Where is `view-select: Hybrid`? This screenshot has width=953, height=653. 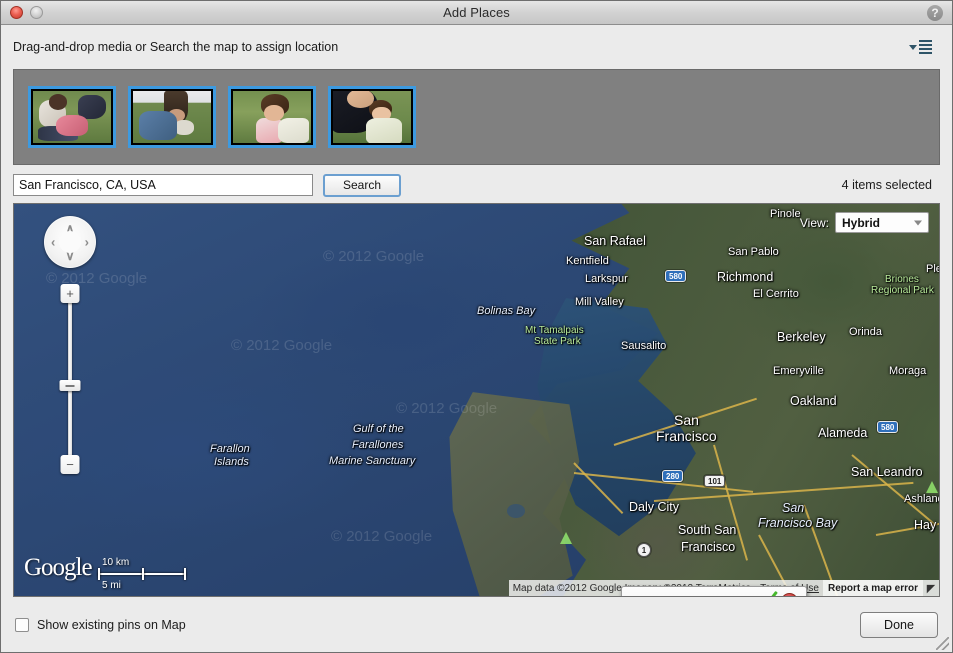
view-select: Hybrid is located at coordinates (882, 222).